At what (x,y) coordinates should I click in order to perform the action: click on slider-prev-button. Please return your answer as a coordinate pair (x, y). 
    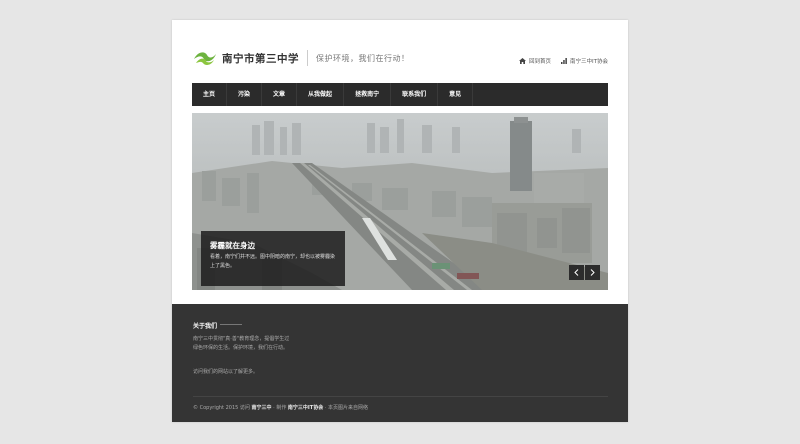
    Looking at the image, I should click on (576, 272).